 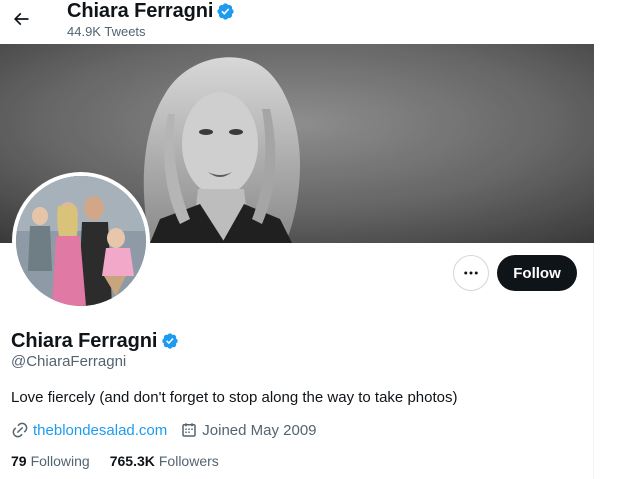 I want to click on joined-item: Joined May 2009, so click(x=248, y=430).